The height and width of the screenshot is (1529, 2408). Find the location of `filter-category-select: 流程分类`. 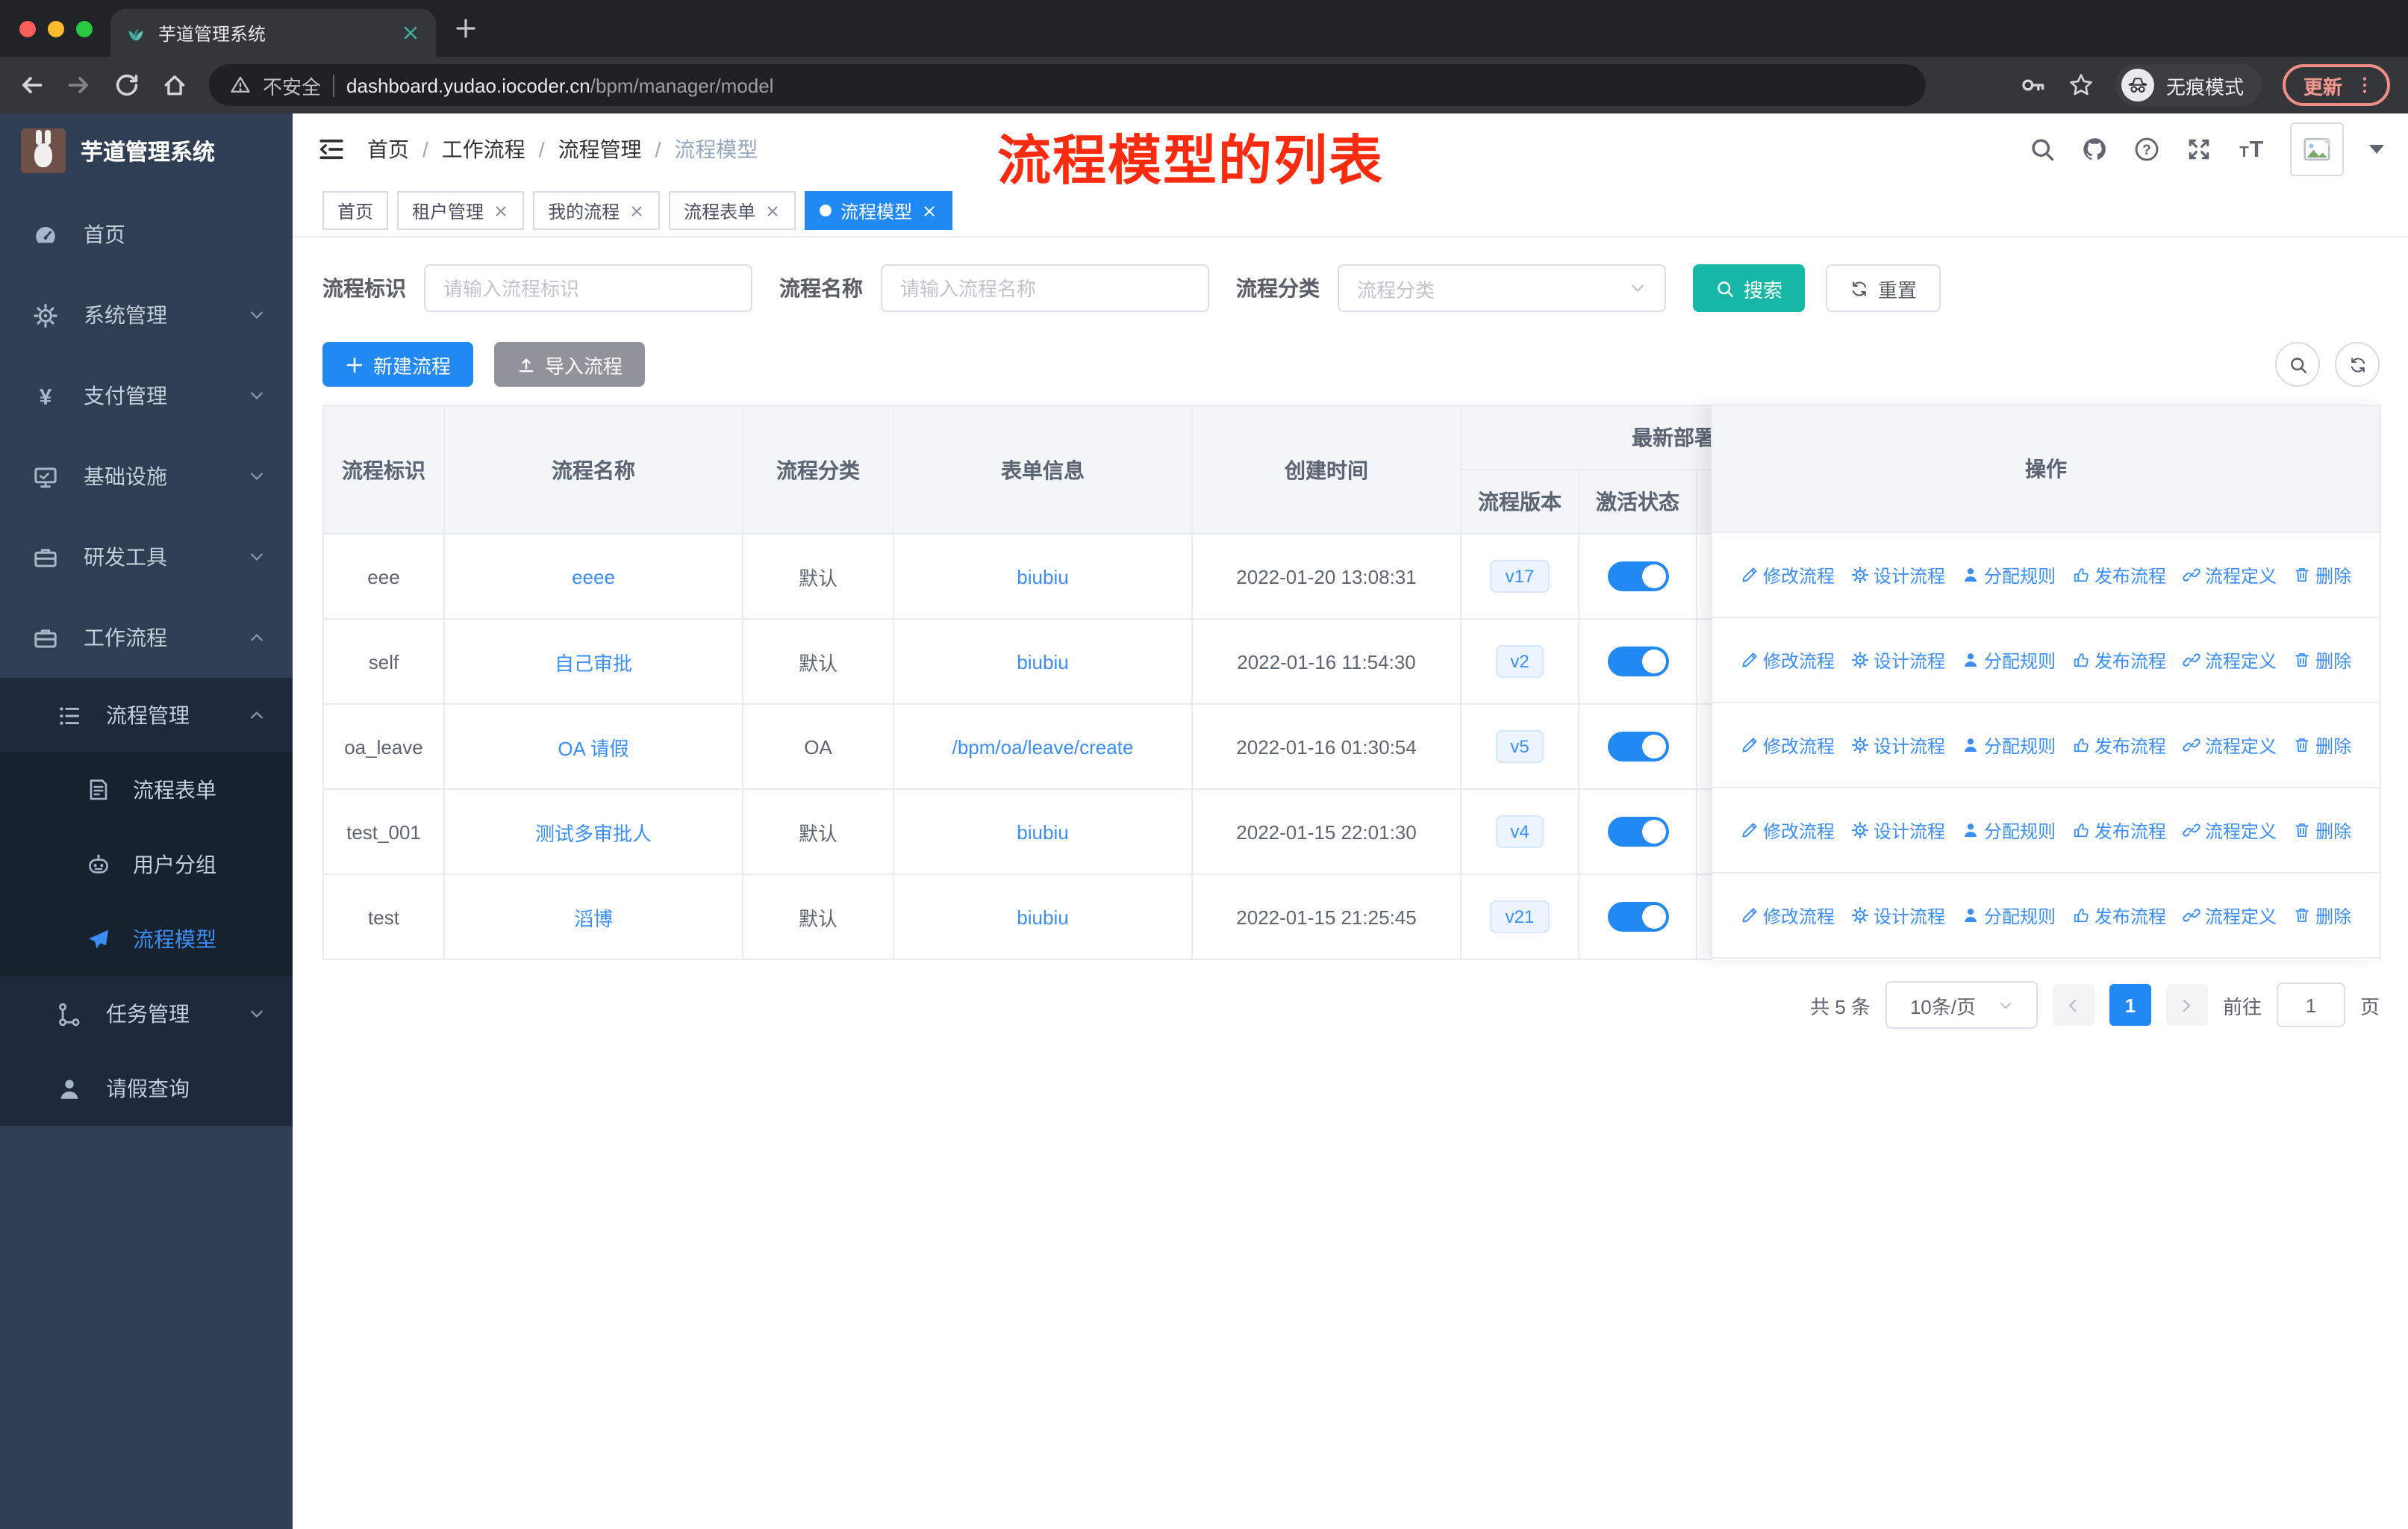

filter-category-select: 流程分类 is located at coordinates (1502, 288).